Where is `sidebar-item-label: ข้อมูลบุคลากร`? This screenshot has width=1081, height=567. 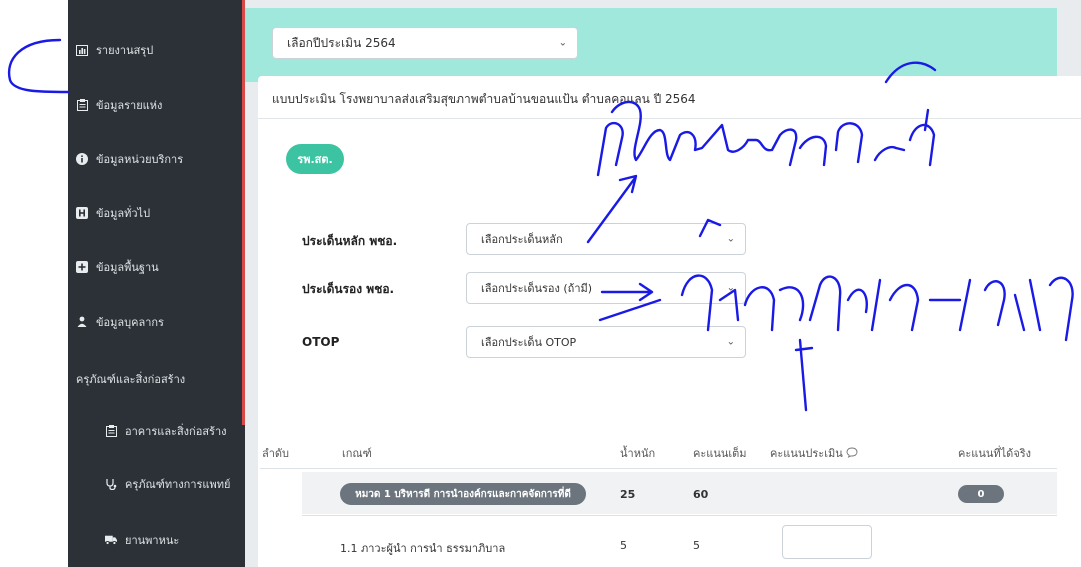
sidebar-item-label: ข้อมูลบุคลากร is located at coordinates (130, 322).